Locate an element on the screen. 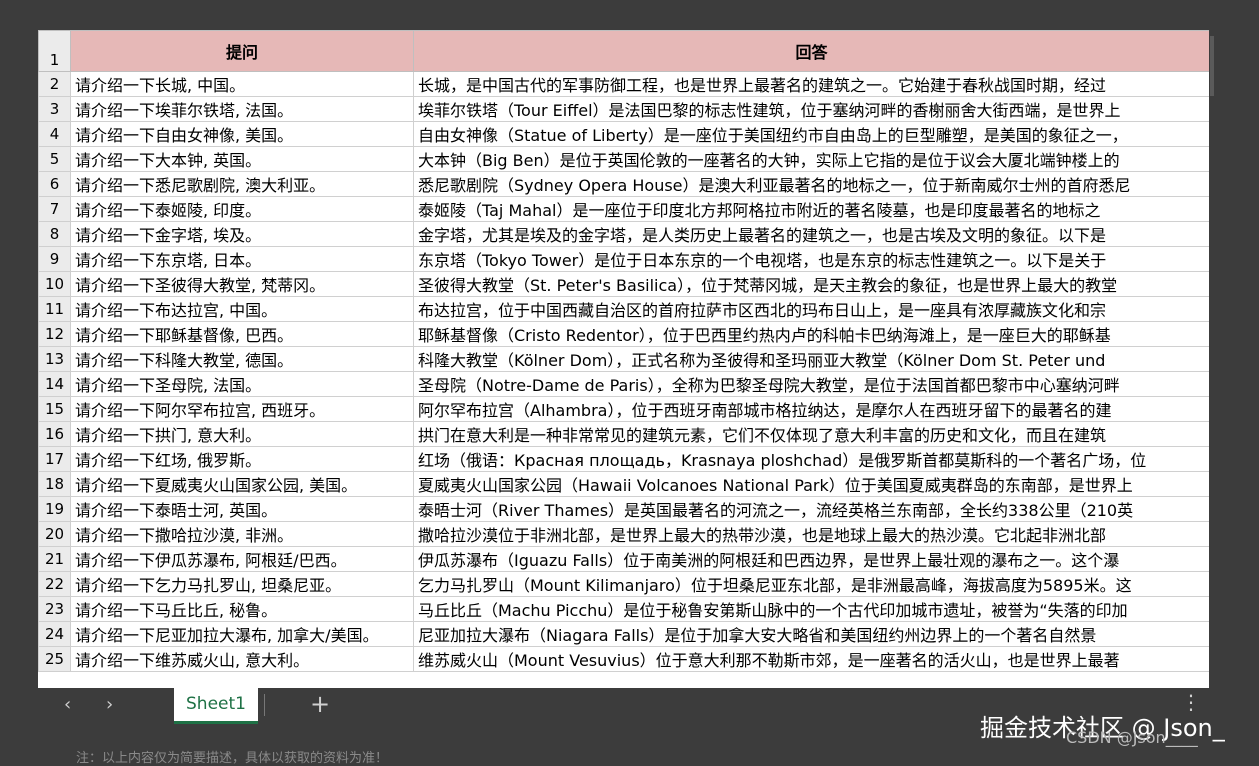 The height and width of the screenshot is (766, 1259). row-number: 14 is located at coordinates (54, 384).